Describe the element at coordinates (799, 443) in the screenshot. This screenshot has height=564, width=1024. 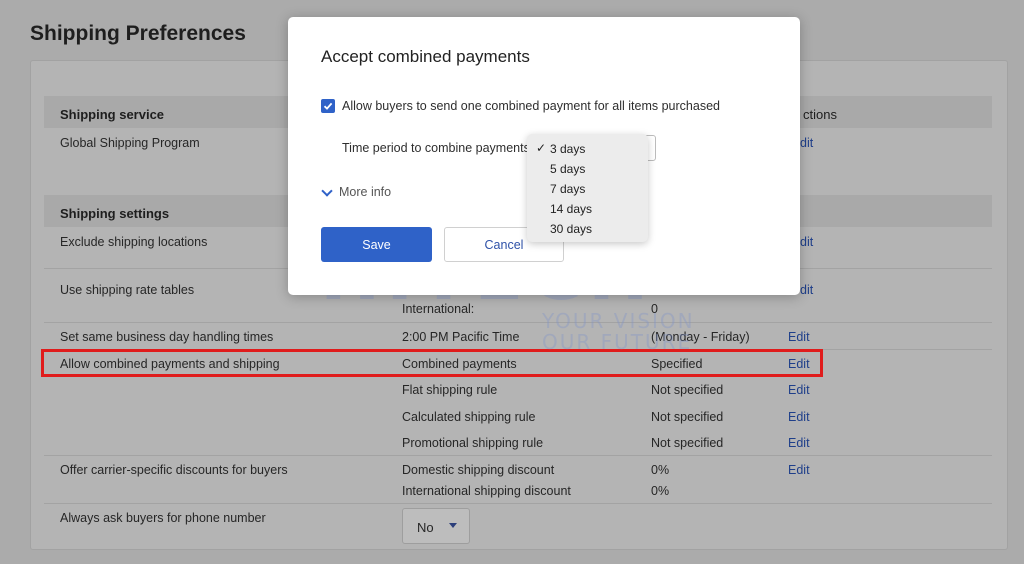
I see `edit-link-promotional-rule: Edit` at that location.